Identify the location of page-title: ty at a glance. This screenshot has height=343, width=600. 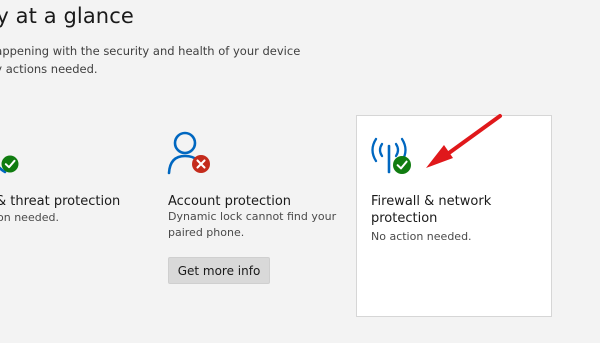
(67, 16).